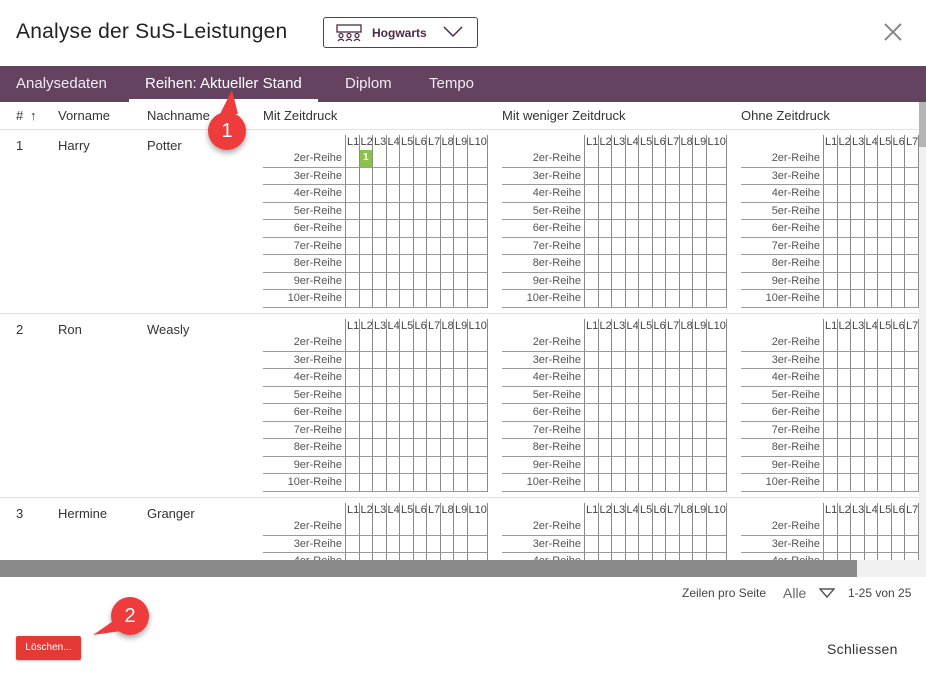 The image size is (926, 683). What do you see at coordinates (785, 115) in the screenshot?
I see `column-ohne-zeitdruck: Ohne Zeitdruck` at bounding box center [785, 115].